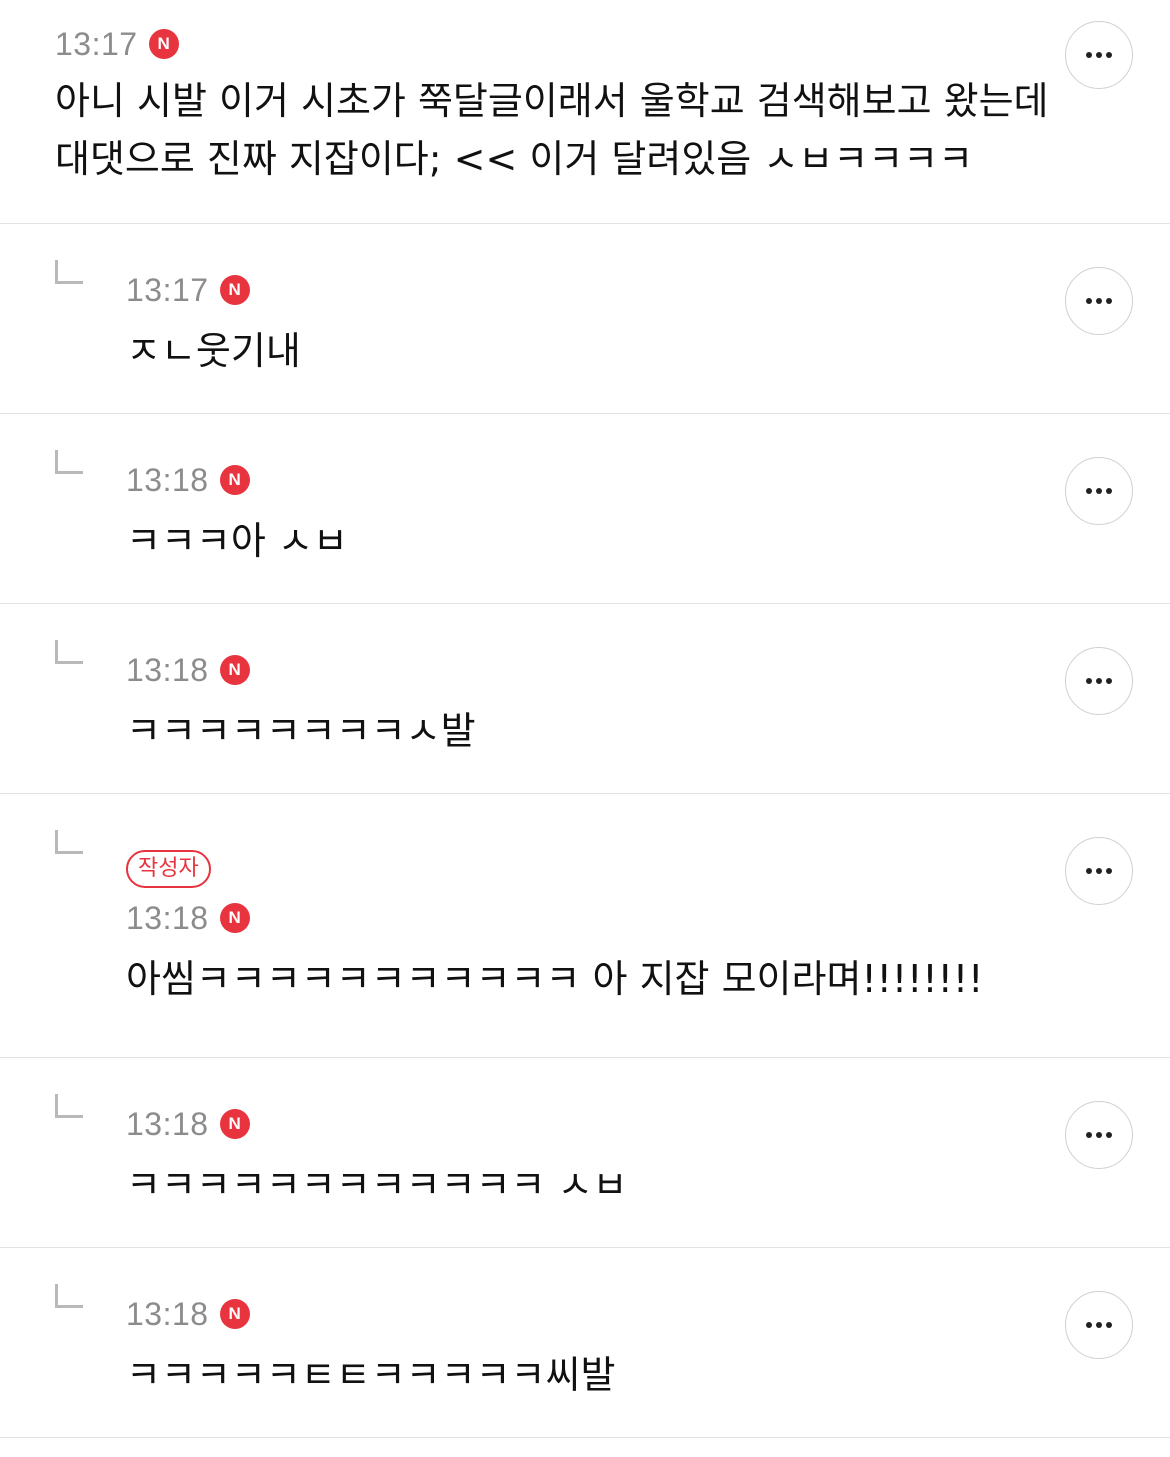  Describe the element at coordinates (578, 514) in the screenshot. I see `comment-body: 13:18 N ㅋㅋㅋ아 ㅅㅂ` at that location.